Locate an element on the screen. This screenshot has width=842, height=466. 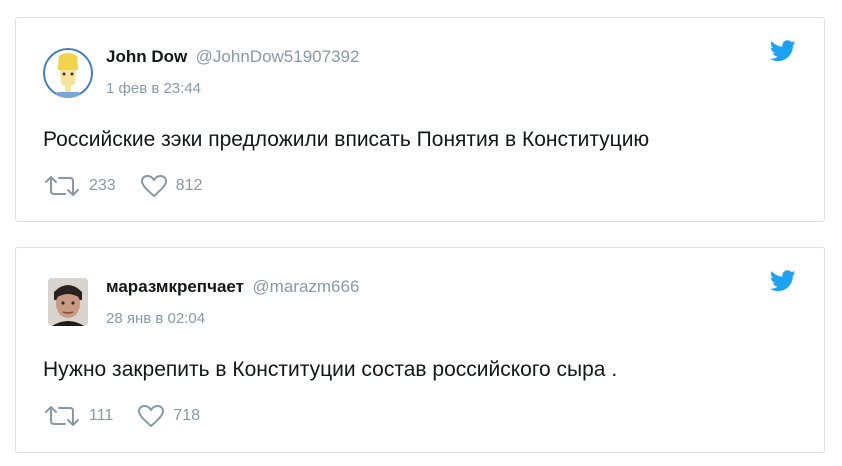
name-row: маразмкрепчает @marazm666 is located at coordinates (232, 287).